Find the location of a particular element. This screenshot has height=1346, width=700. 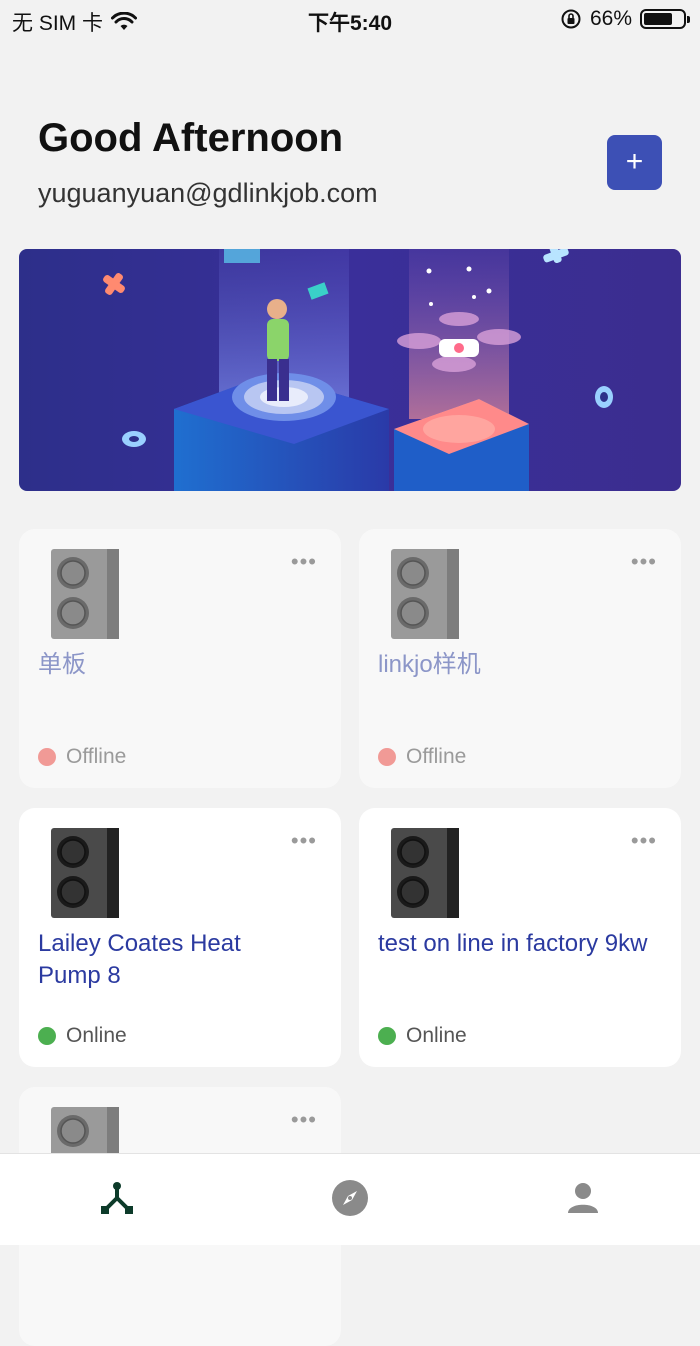

bottom-tab-bar is located at coordinates (350, 1199).